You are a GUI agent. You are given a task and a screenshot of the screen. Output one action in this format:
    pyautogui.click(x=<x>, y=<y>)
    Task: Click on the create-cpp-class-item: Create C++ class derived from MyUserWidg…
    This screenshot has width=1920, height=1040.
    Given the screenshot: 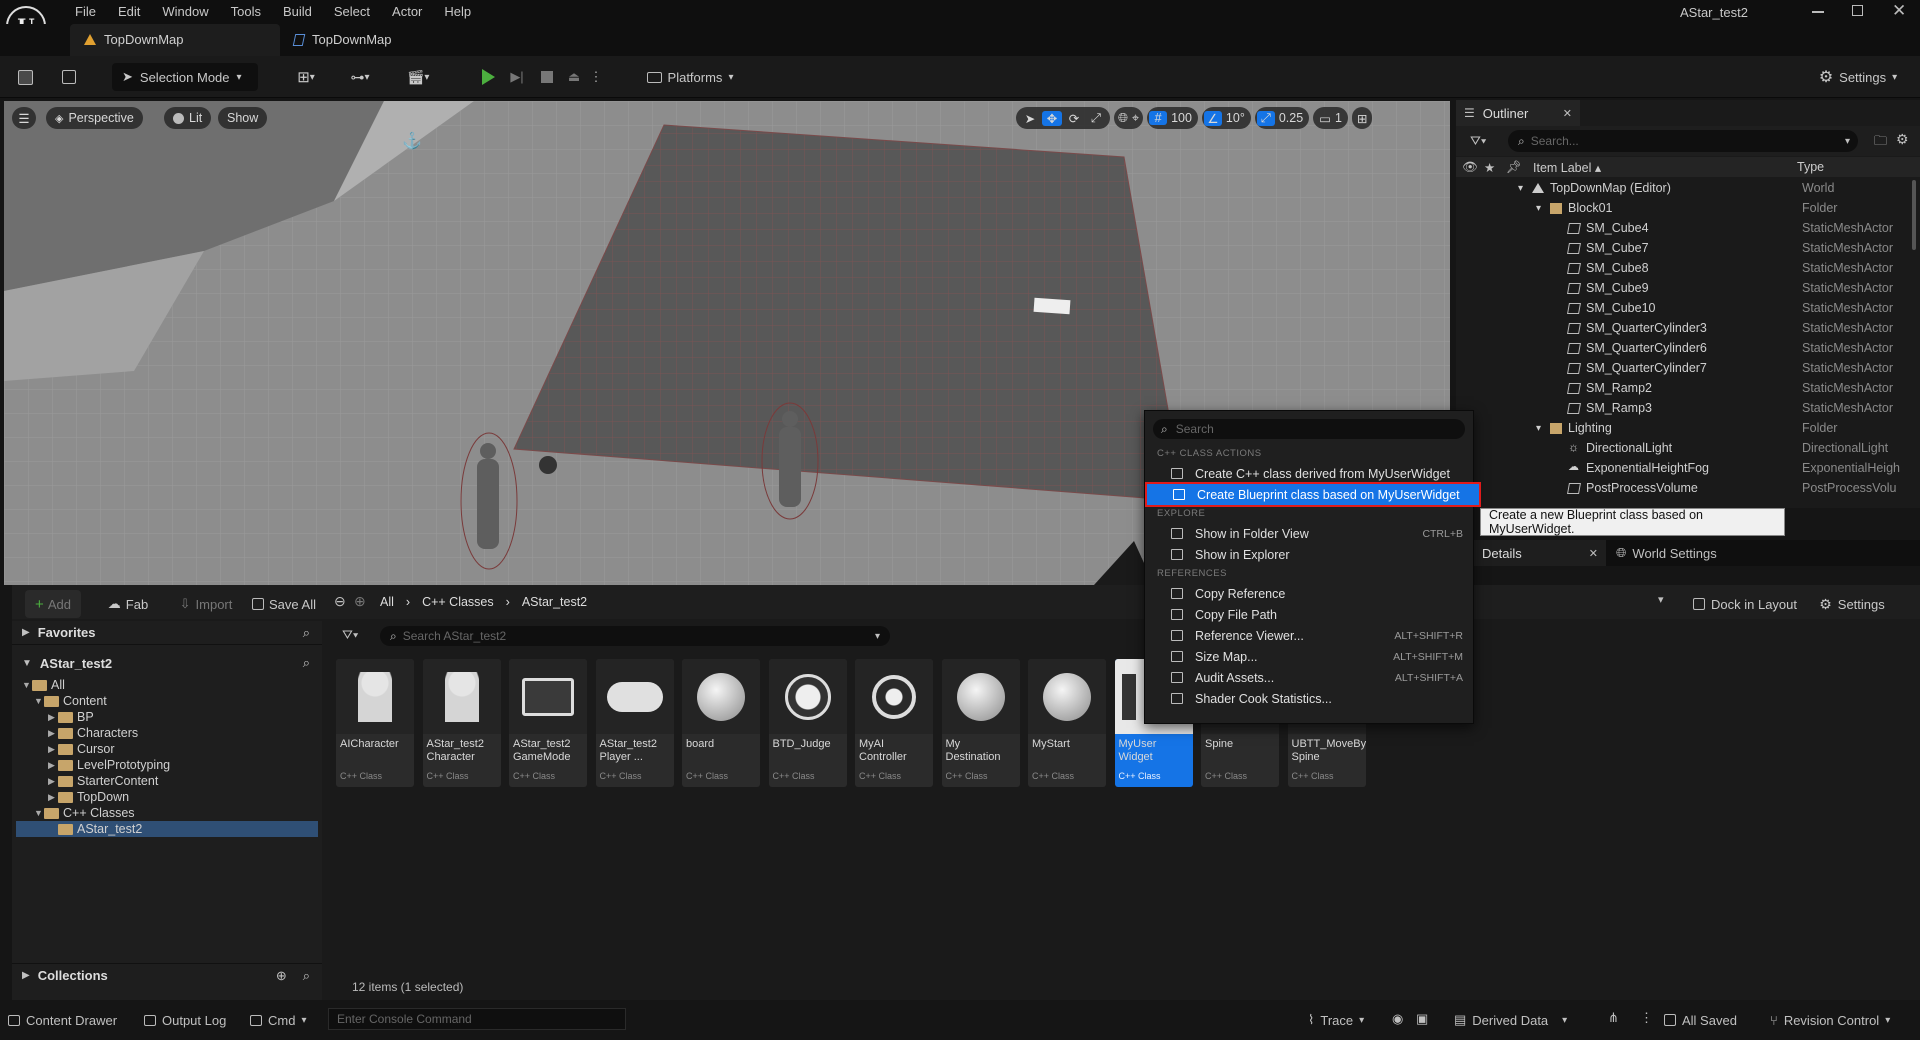 What is the action you would take?
    pyautogui.click(x=1309, y=473)
    